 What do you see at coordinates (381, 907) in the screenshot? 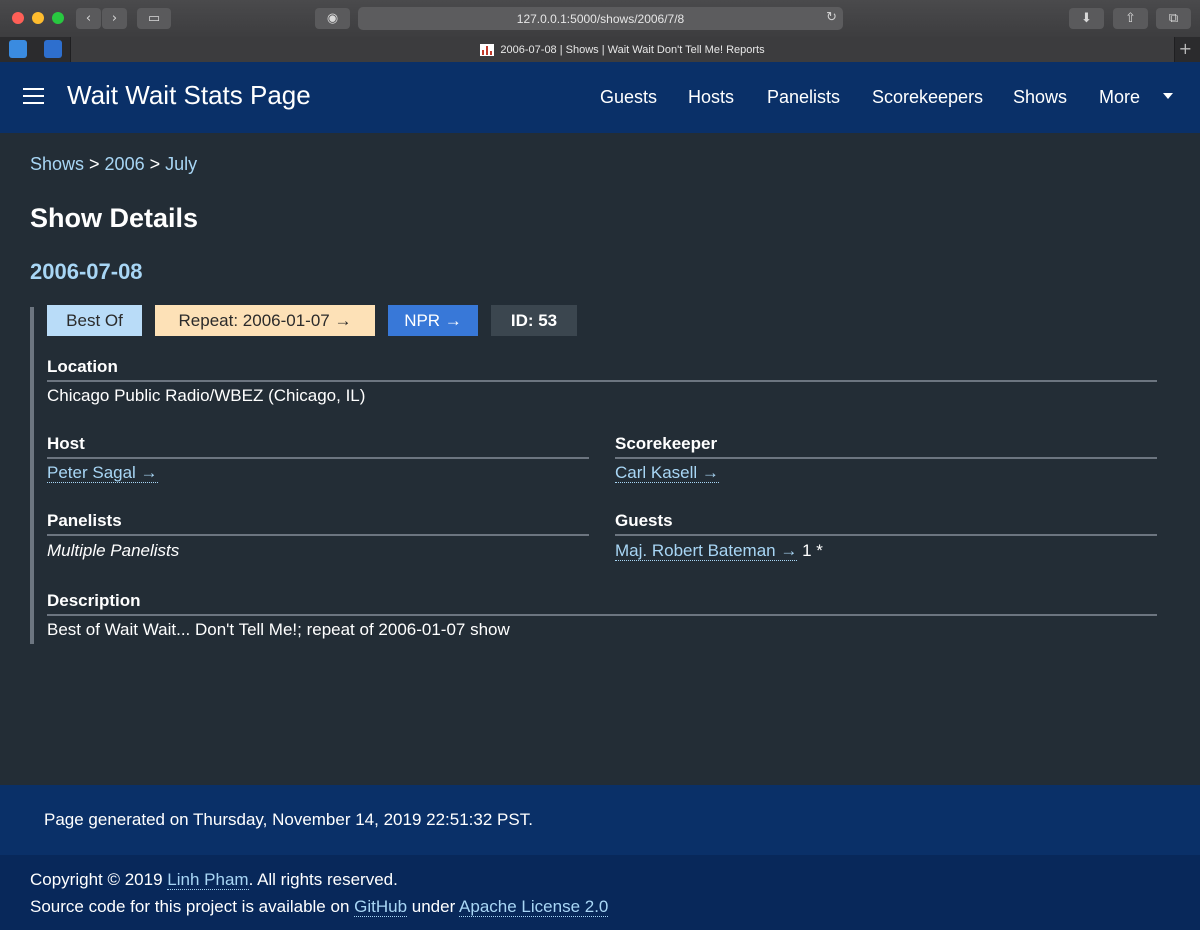
I see `github-link: GitHub` at bounding box center [381, 907].